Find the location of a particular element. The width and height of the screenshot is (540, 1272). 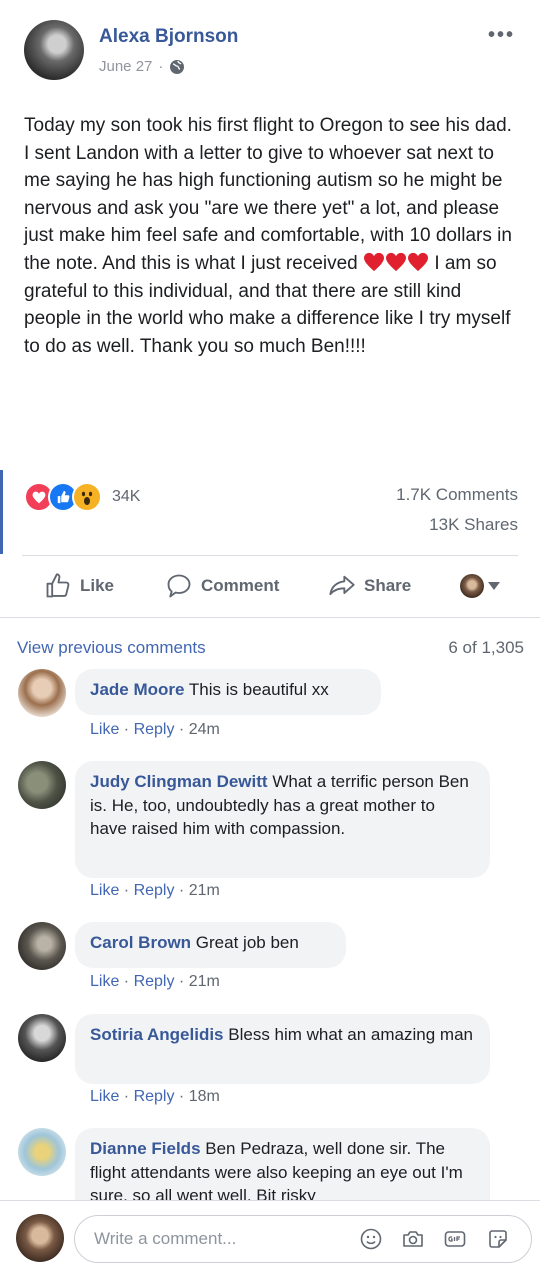

thumbs-up-icon is located at coordinates (58, 585).